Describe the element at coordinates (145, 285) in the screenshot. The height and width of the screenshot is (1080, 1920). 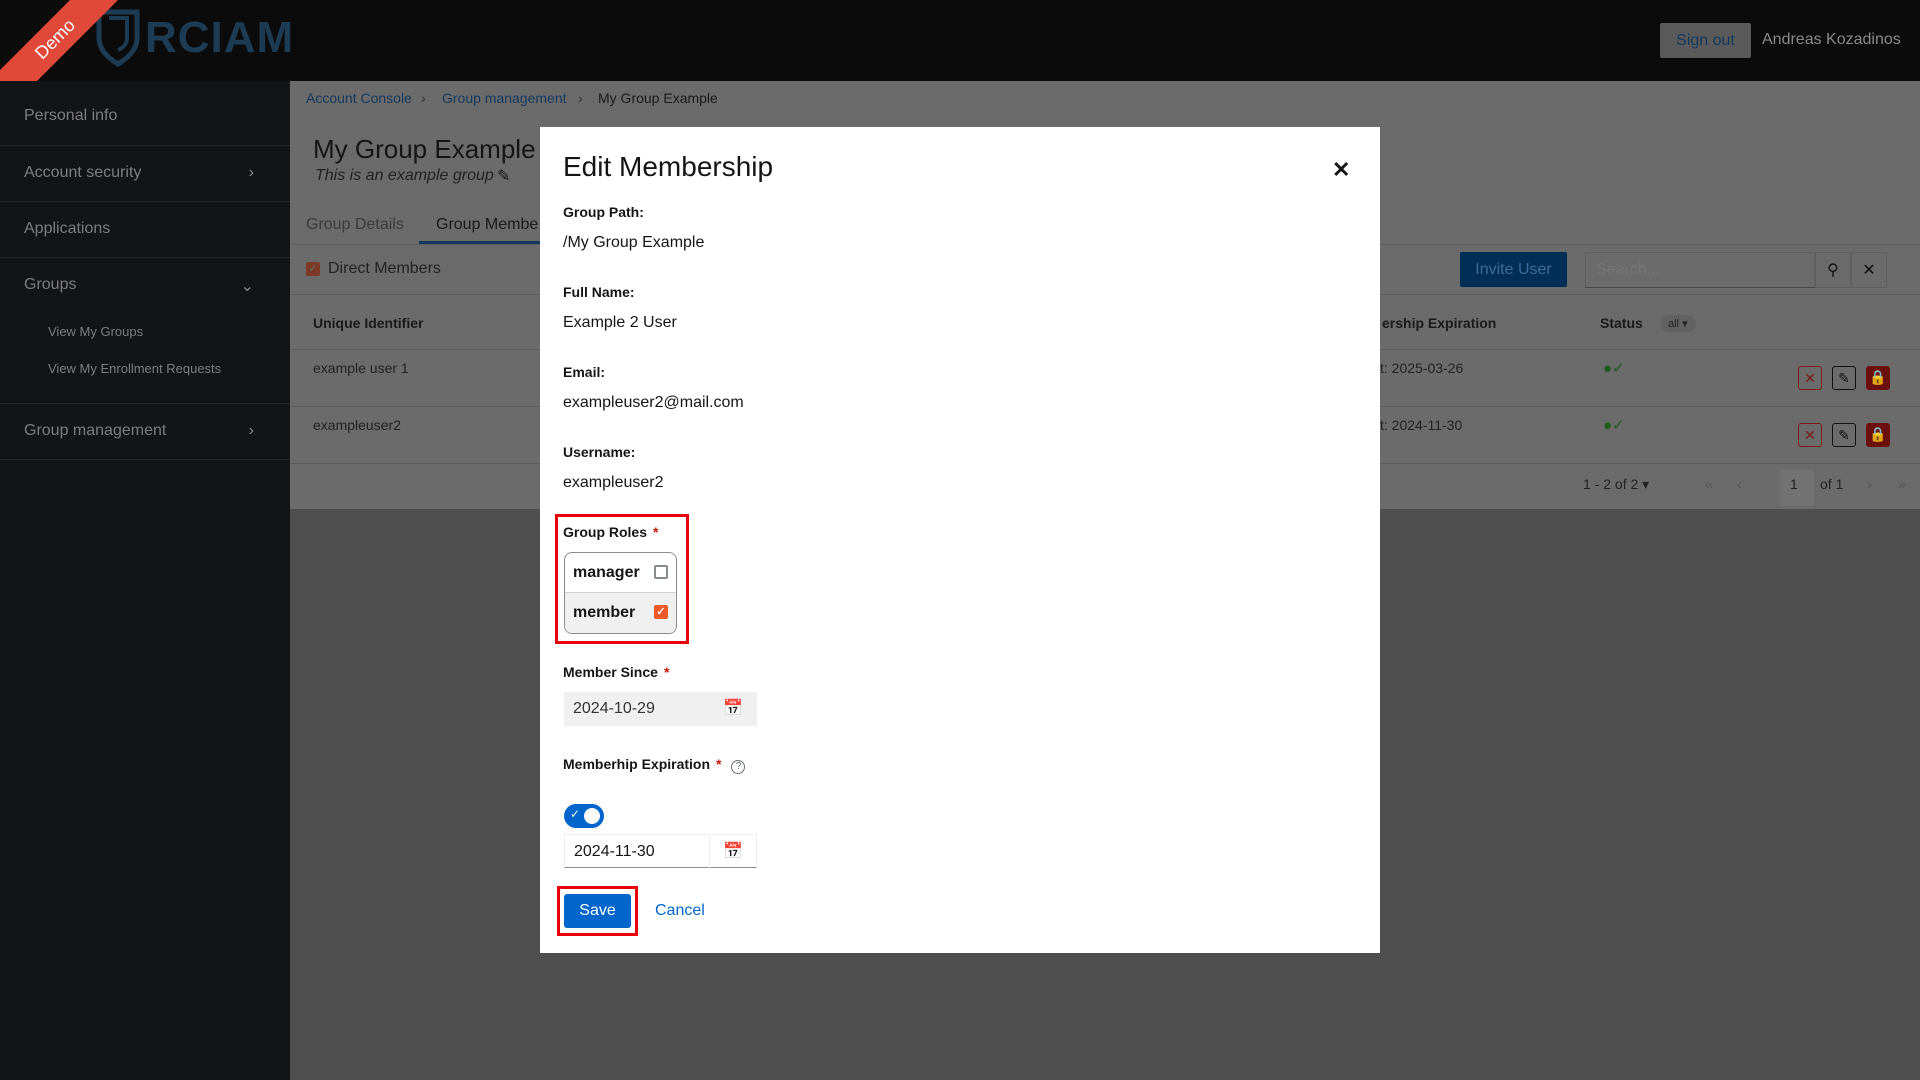
I see `sidebar-item-groups: Groups ⌄` at that location.